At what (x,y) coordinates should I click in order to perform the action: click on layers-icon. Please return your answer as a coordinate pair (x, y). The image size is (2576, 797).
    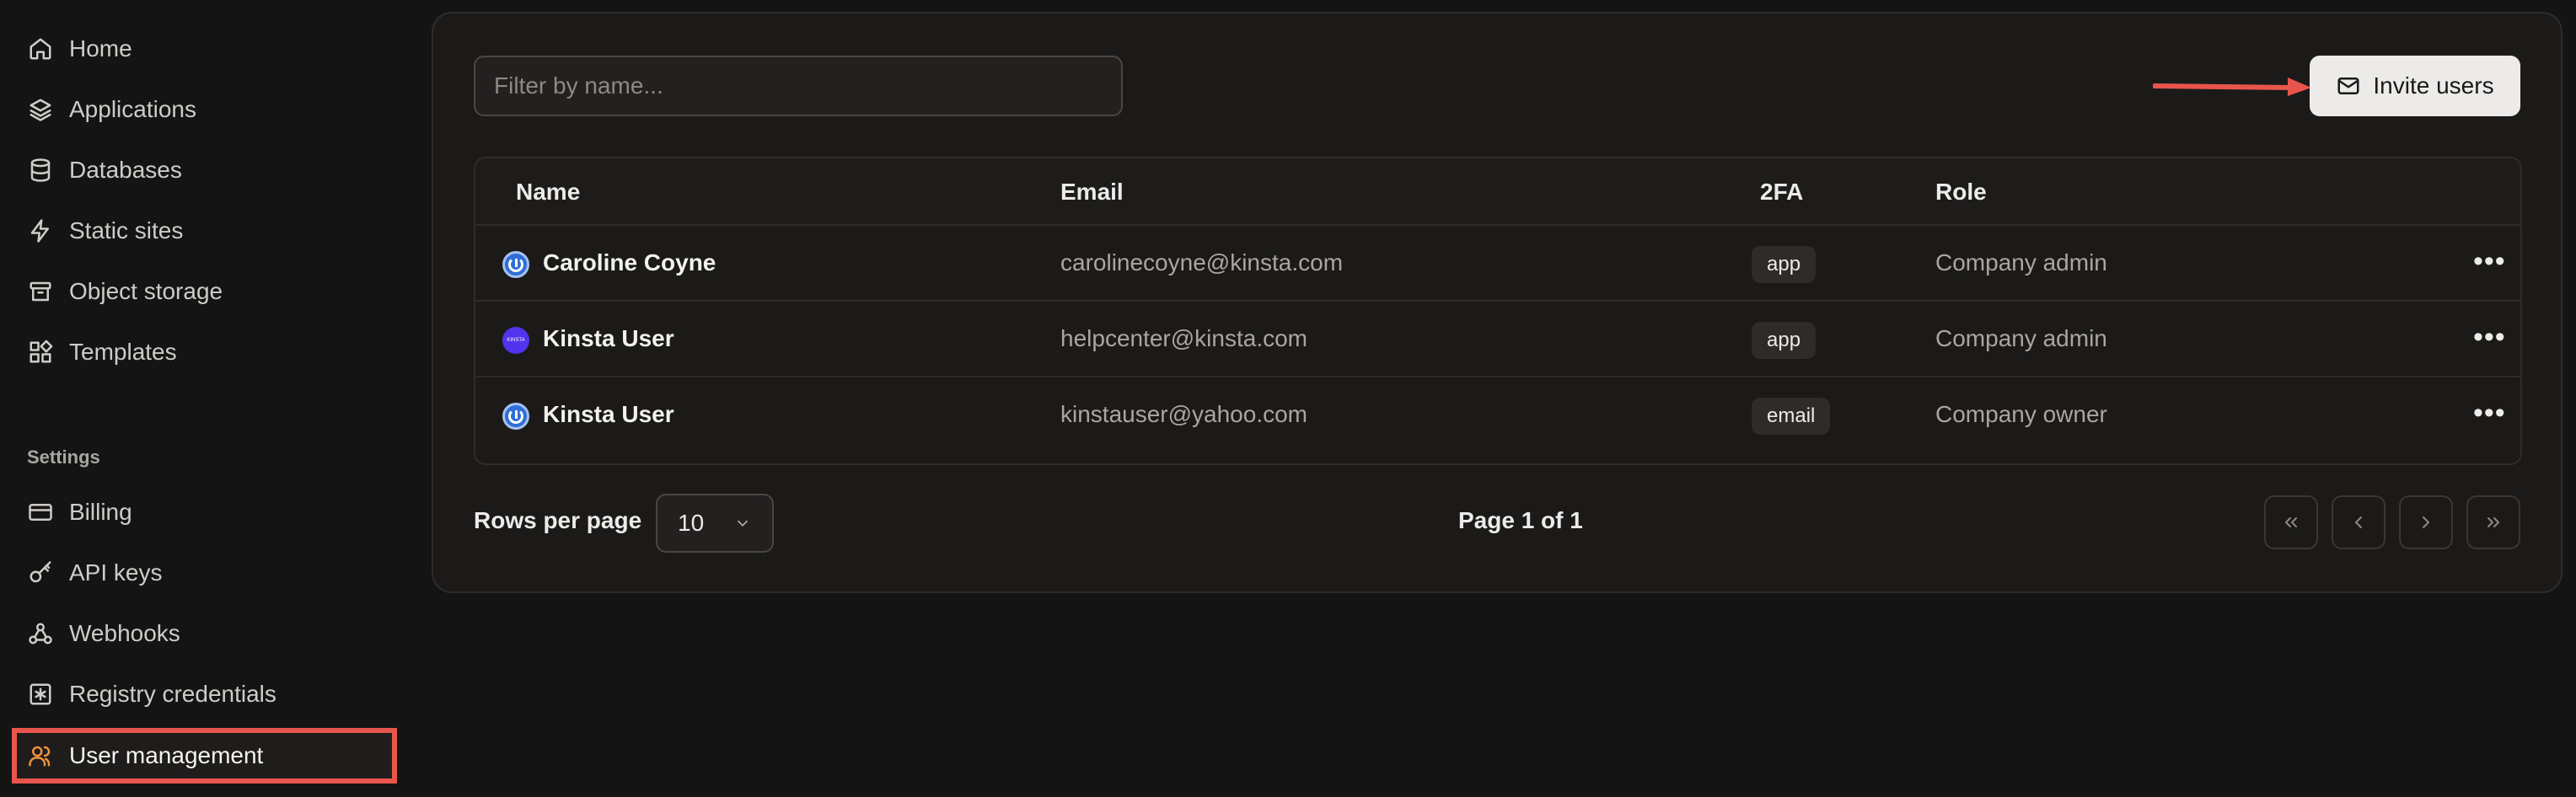
    Looking at the image, I should click on (40, 109).